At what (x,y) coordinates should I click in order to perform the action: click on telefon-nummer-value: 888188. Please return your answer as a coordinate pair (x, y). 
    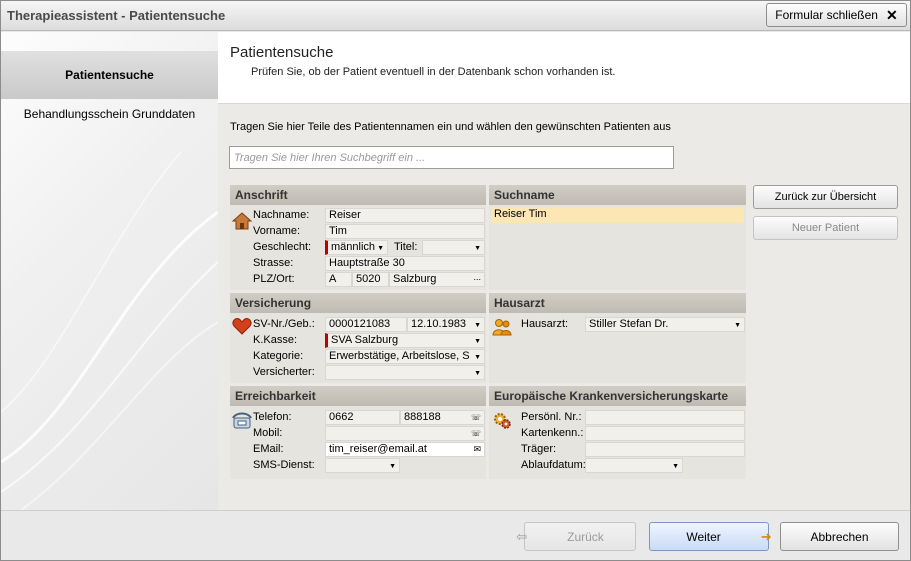
    Looking at the image, I should click on (422, 417).